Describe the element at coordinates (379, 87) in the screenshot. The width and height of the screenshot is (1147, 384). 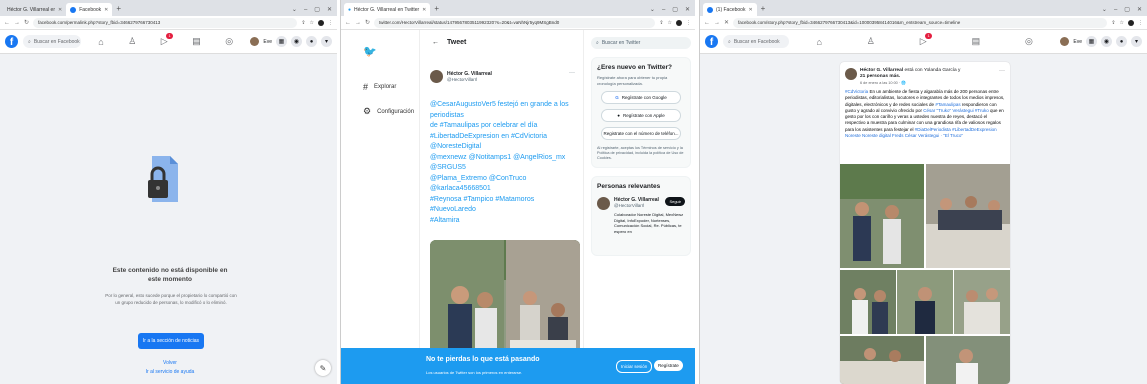
I see `nav-explore: # Explorar` at that location.